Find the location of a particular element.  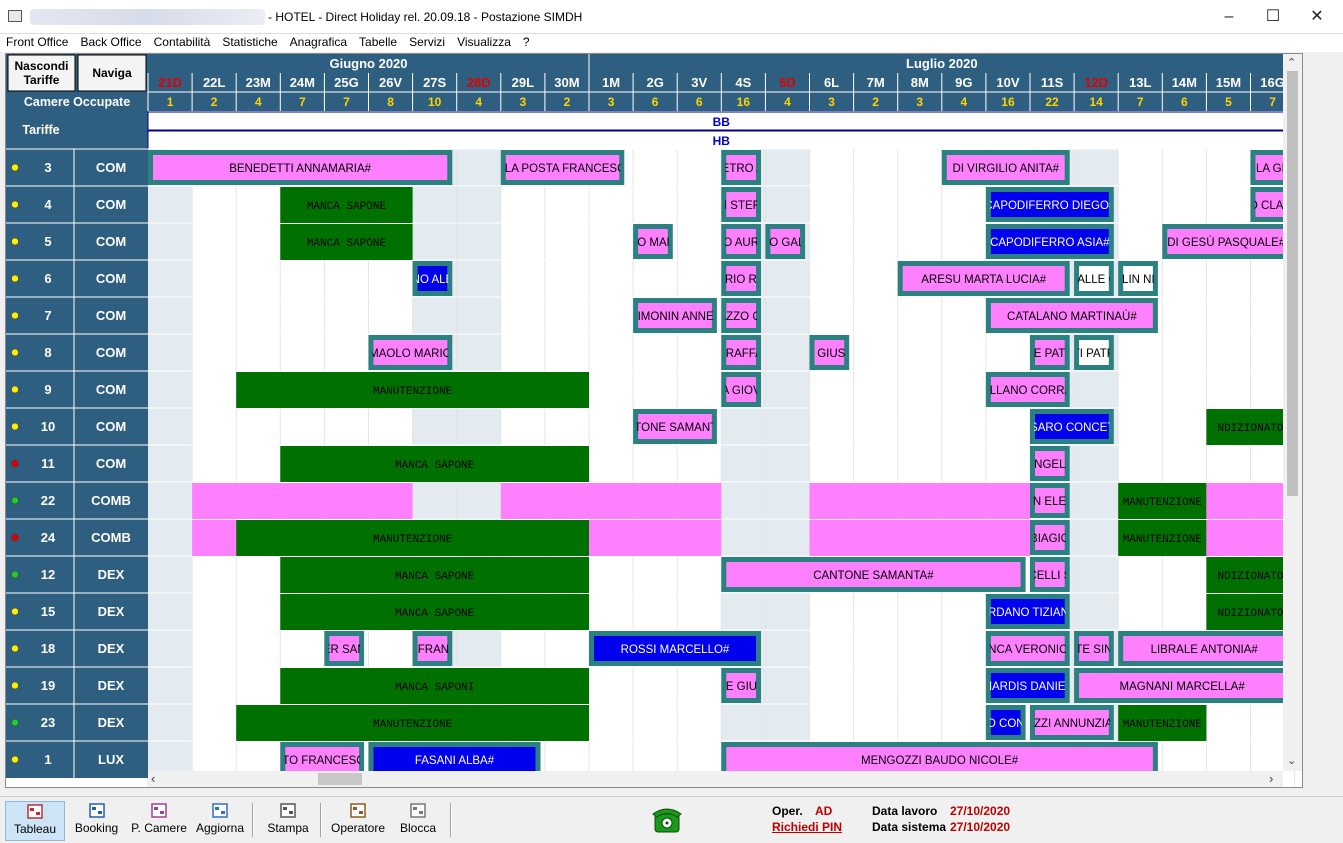

menu-item-statistiche: Statistiche is located at coordinates (249, 42).